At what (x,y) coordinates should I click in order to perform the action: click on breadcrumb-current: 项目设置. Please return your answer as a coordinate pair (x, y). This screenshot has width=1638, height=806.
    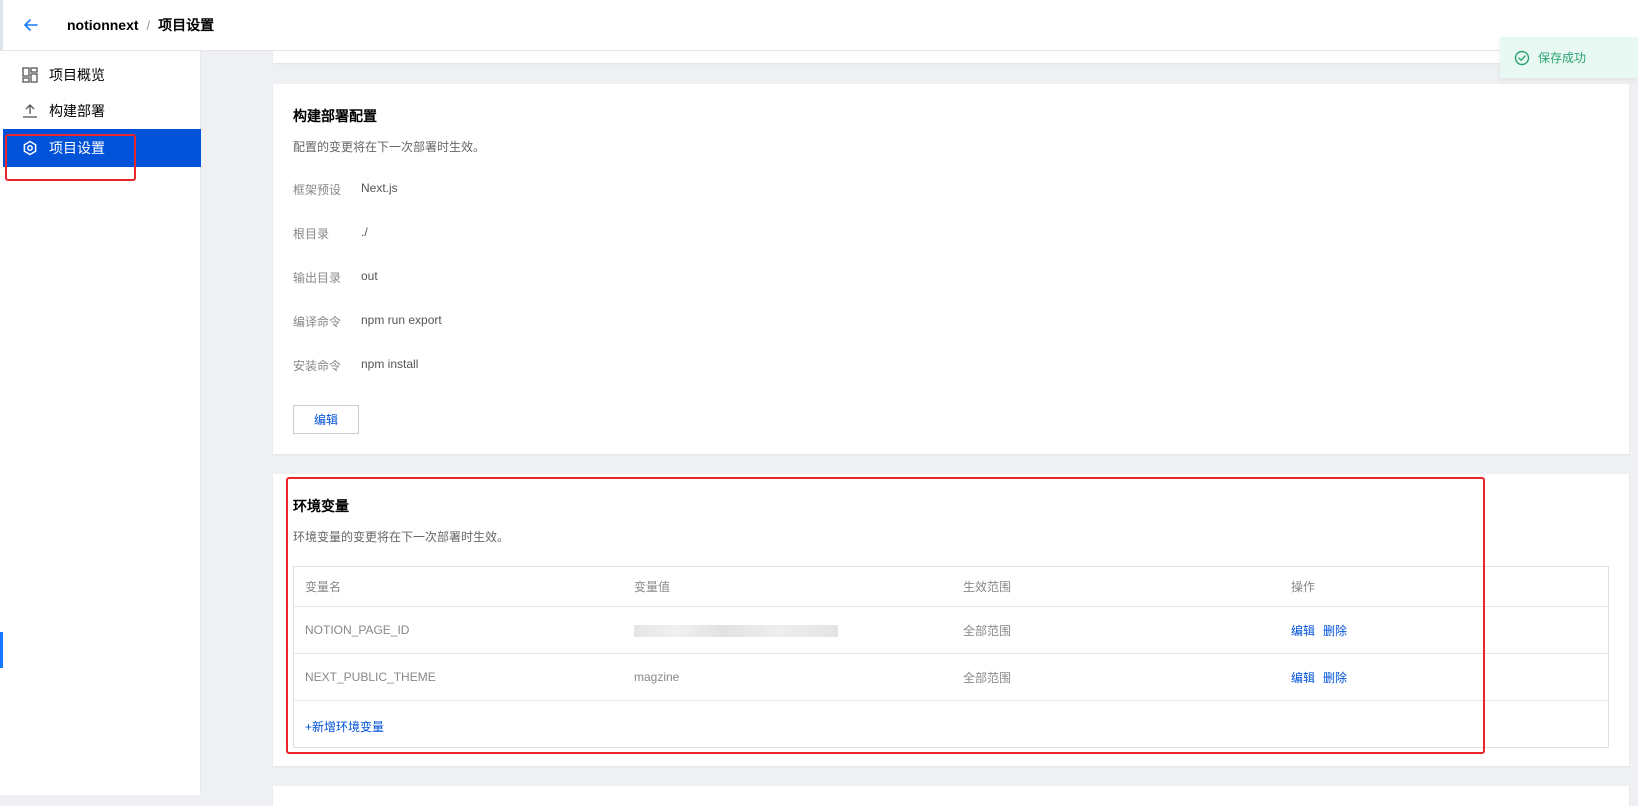
    Looking at the image, I should click on (186, 25).